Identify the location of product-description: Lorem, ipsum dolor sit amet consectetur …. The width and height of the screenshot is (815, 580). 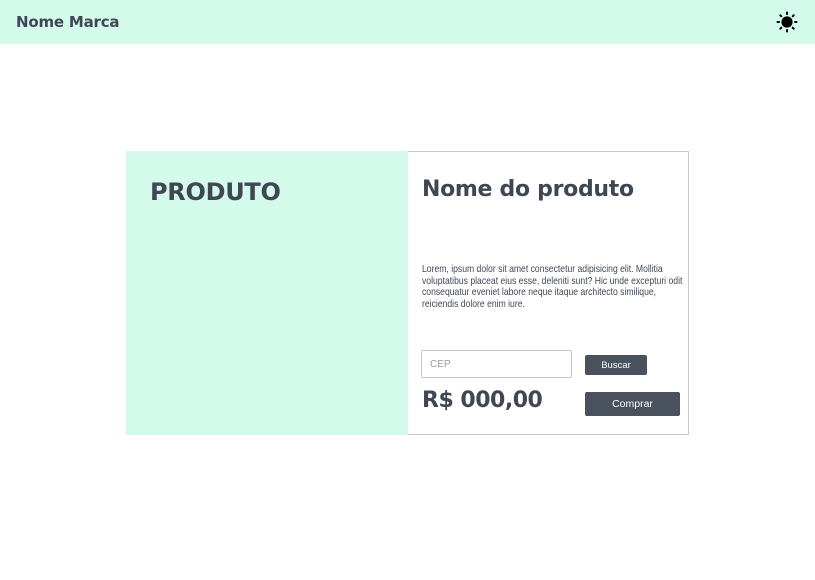
(552, 286).